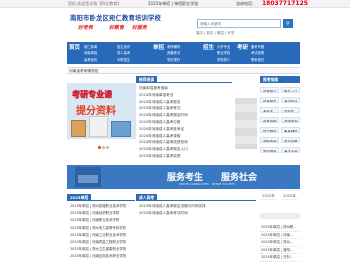  Describe the element at coordinates (246, 123) in the screenshot. I see `photo-image` at that location.